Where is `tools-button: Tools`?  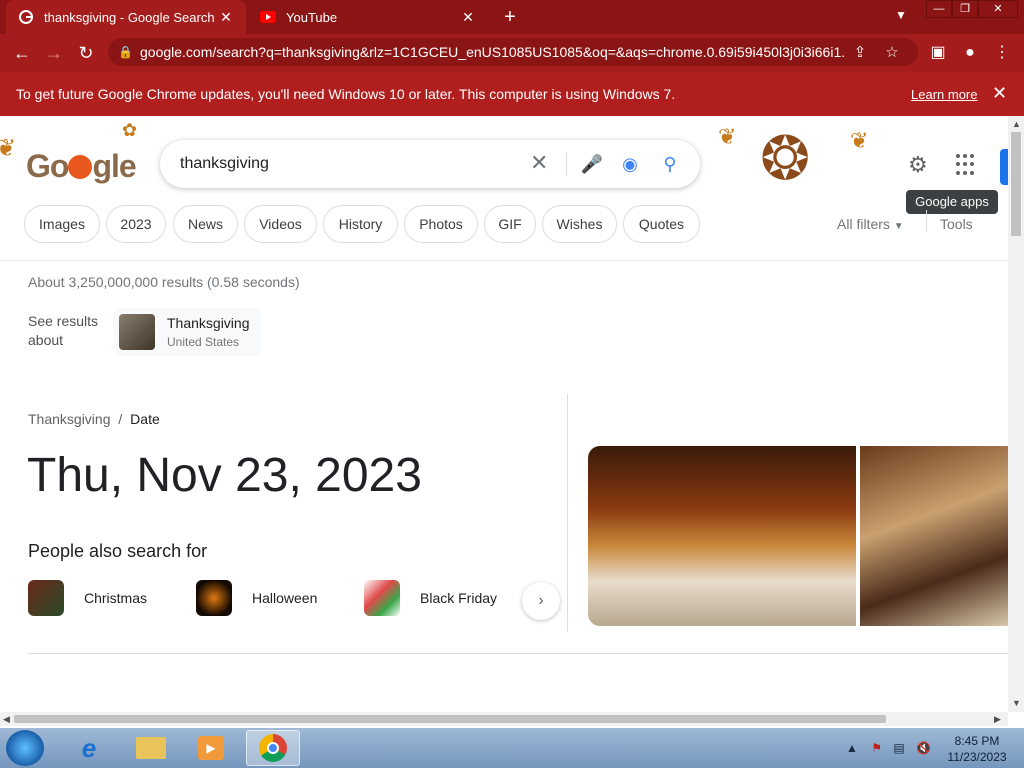
tools-button: Tools is located at coordinates (956, 224).